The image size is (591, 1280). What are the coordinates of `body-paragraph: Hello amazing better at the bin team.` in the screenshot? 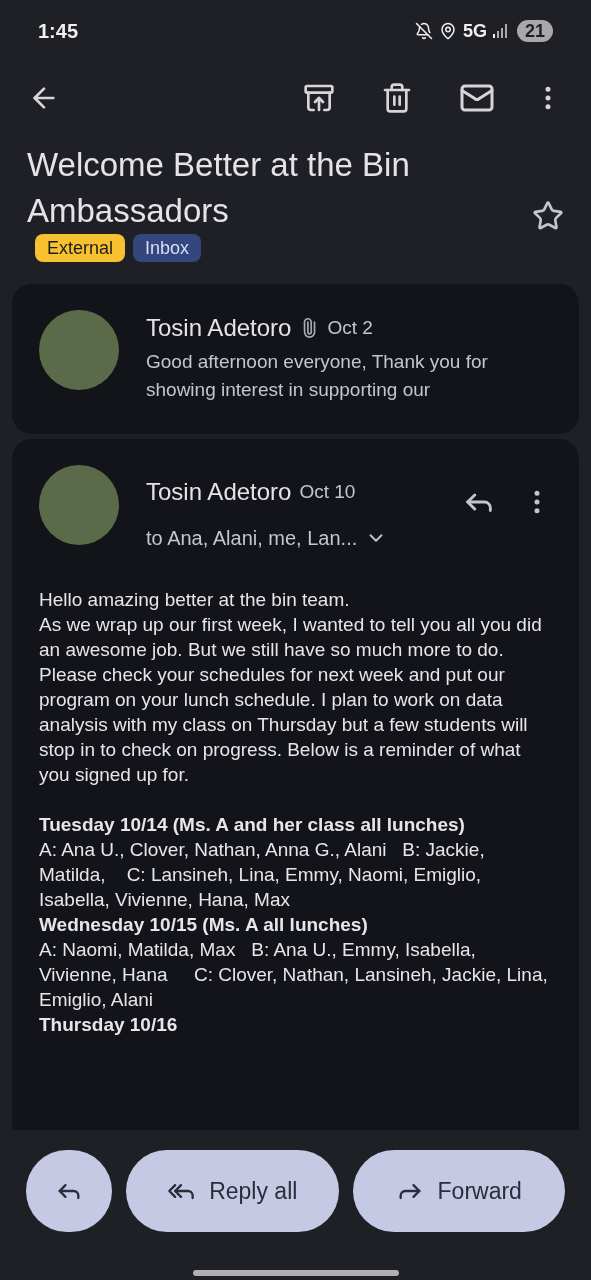 It's located at (195, 600).